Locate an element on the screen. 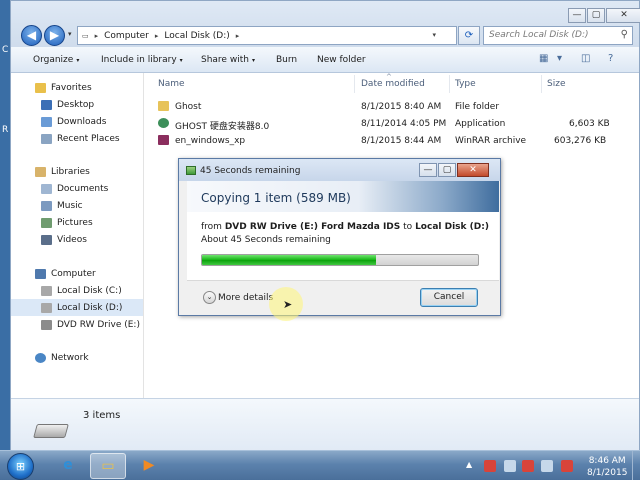 The image size is (640, 480). view-dropdown-icon: ▾ is located at coordinates (559, 60).